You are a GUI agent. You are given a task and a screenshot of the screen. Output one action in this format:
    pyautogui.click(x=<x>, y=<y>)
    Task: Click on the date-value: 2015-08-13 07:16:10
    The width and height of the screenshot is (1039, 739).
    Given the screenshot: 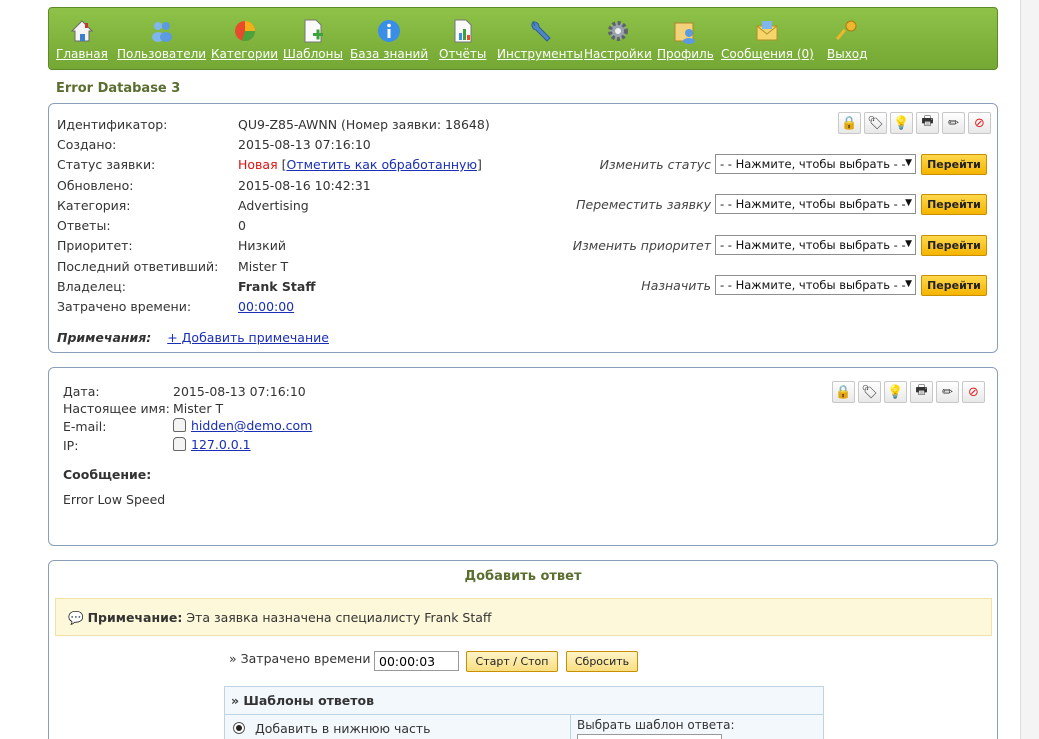 What is the action you would take?
    pyautogui.click(x=239, y=391)
    